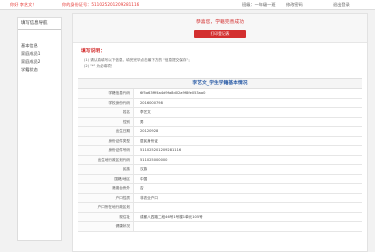 The width and height of the screenshot is (375, 252). Describe the element at coordinates (220, 22) in the screenshot. I see `success-message: 恭喜您，学籍完善成功` at that location.